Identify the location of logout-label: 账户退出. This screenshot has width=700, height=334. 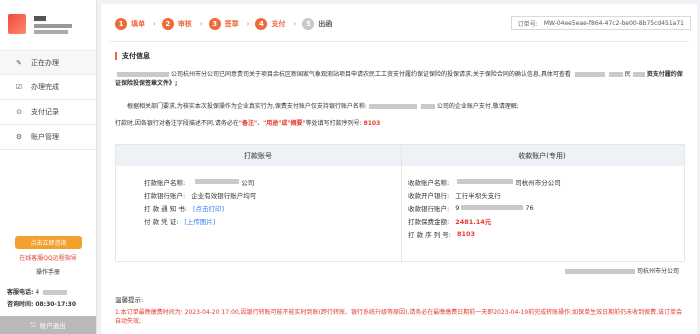
(52, 326).